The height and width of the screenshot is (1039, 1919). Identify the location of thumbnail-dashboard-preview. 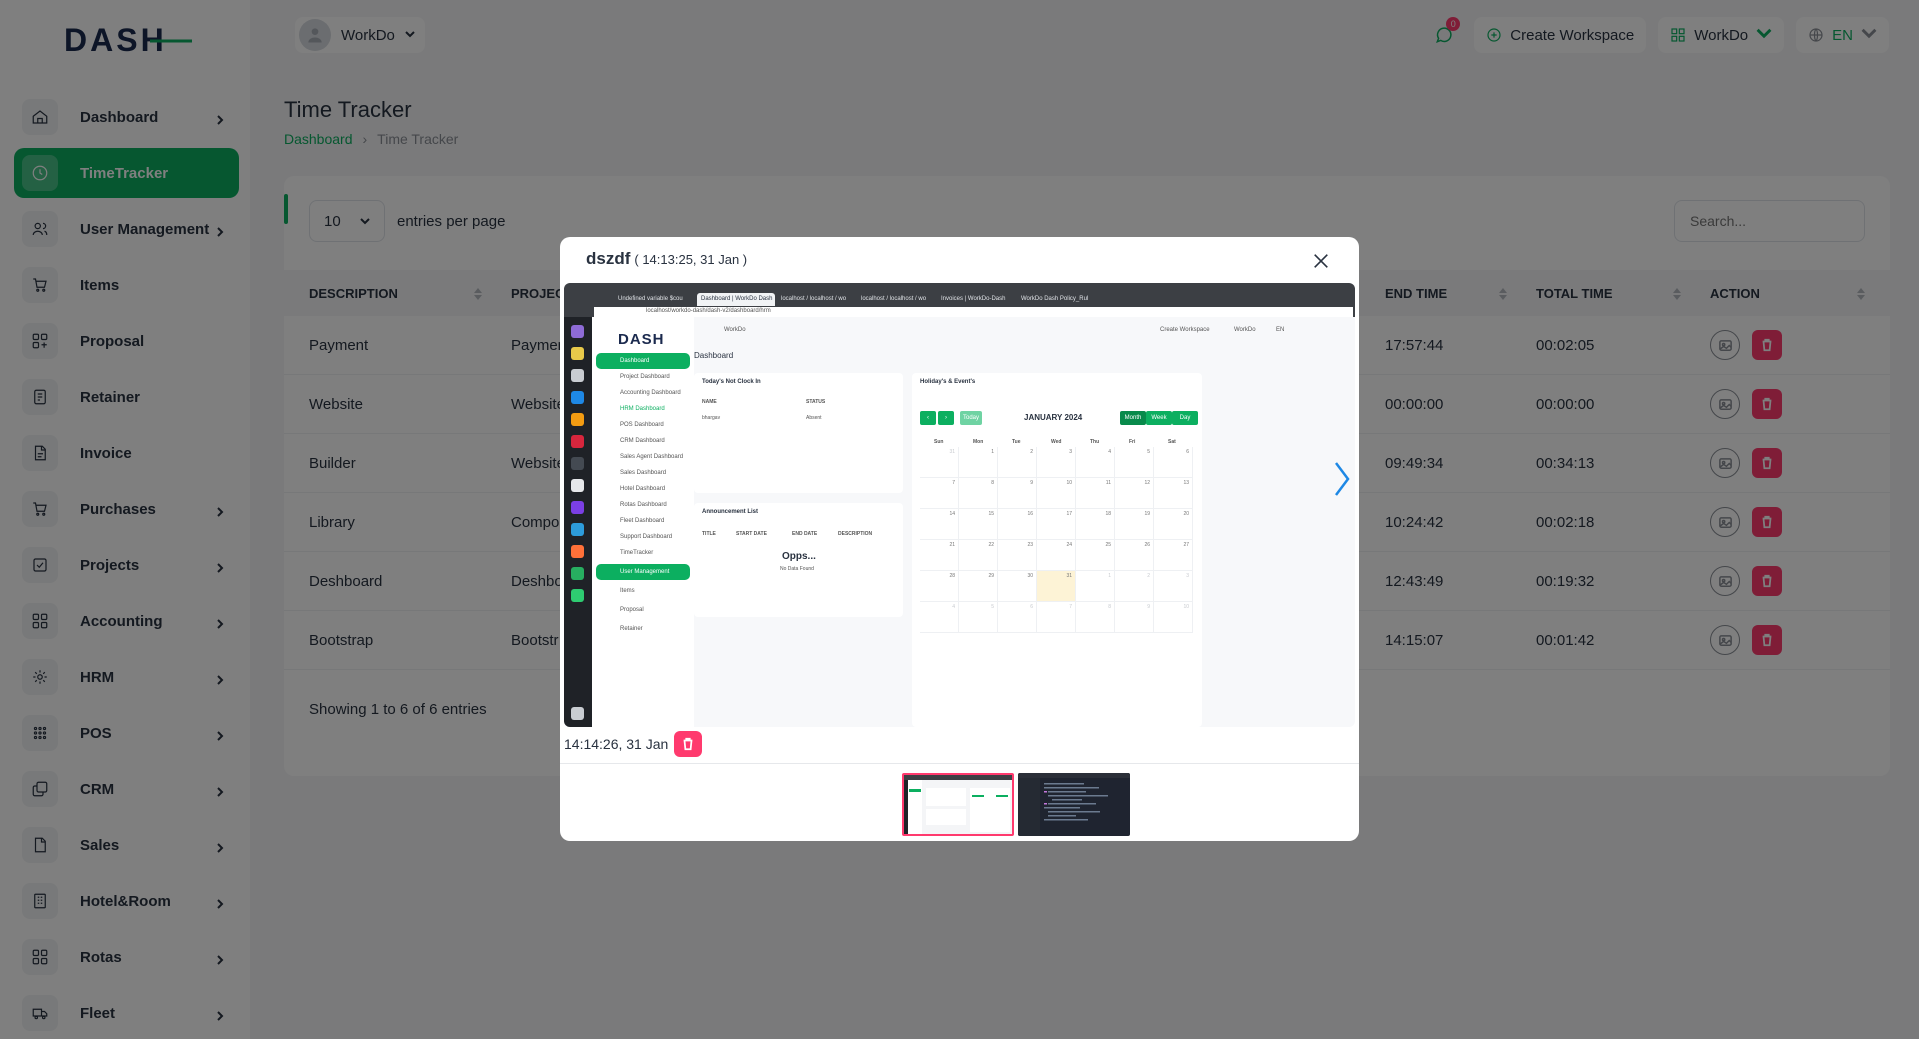
(958, 804).